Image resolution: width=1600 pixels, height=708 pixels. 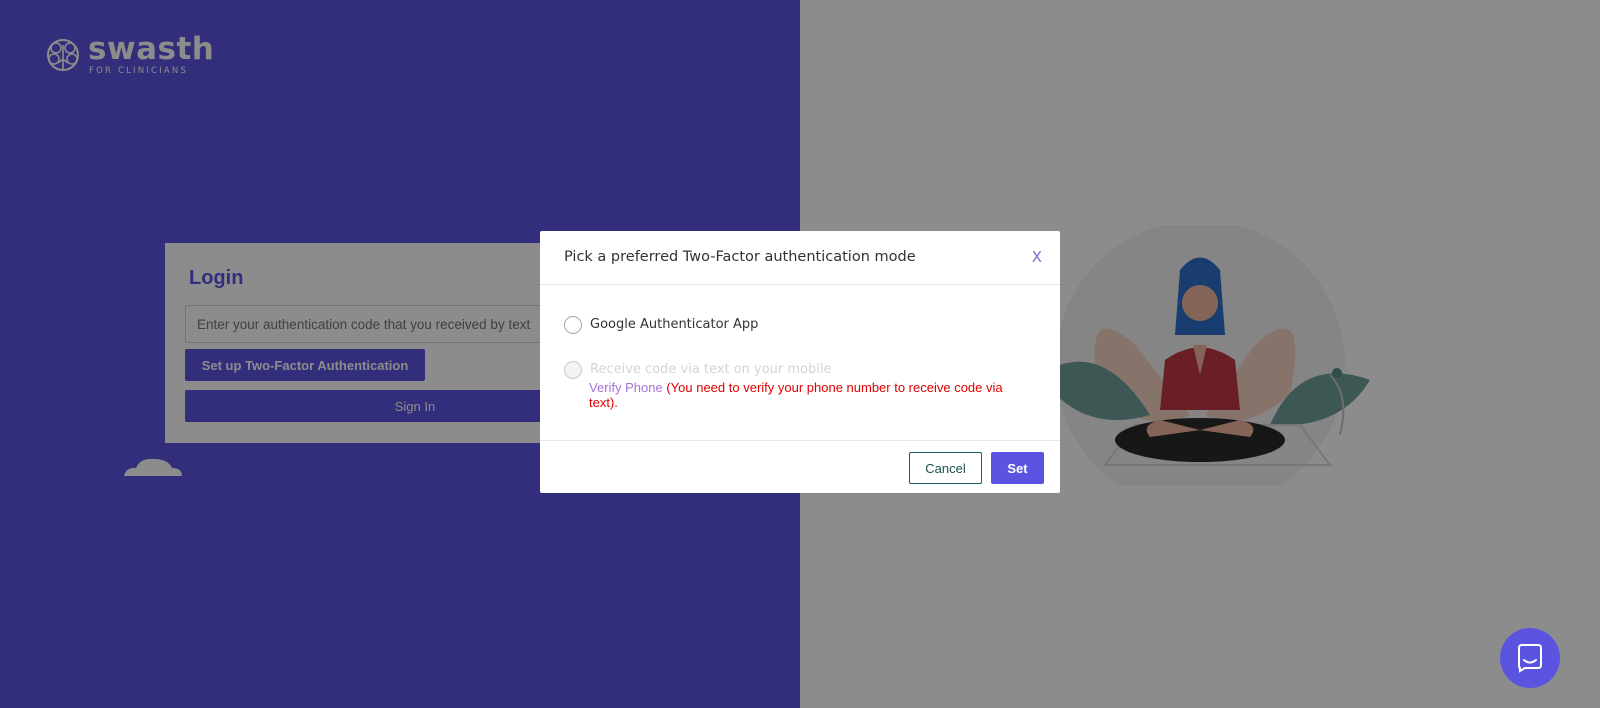 What do you see at coordinates (711, 369) in the screenshot?
I see `sms-code-label: Receive code via text on your mobile` at bounding box center [711, 369].